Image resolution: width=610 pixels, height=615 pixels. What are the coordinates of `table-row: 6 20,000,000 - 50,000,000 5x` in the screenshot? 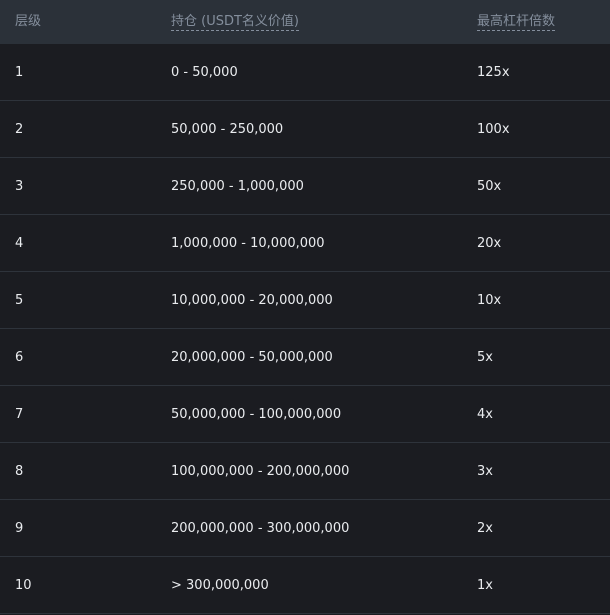 It's located at (305, 357).